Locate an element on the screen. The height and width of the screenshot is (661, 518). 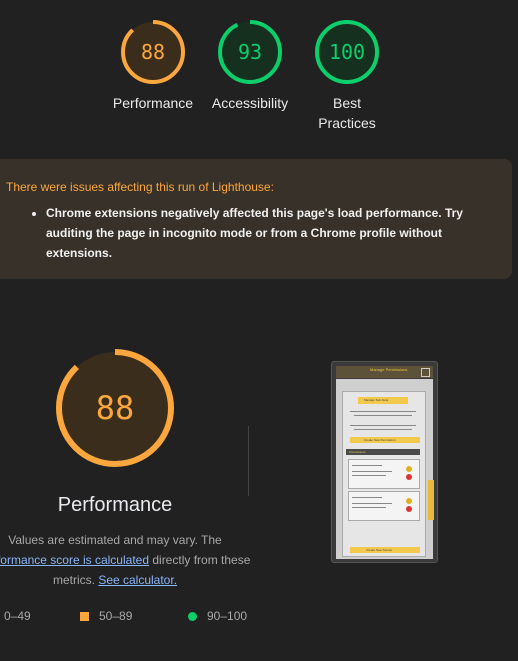
legend-fail-range: 0–49 is located at coordinates (17, 616).